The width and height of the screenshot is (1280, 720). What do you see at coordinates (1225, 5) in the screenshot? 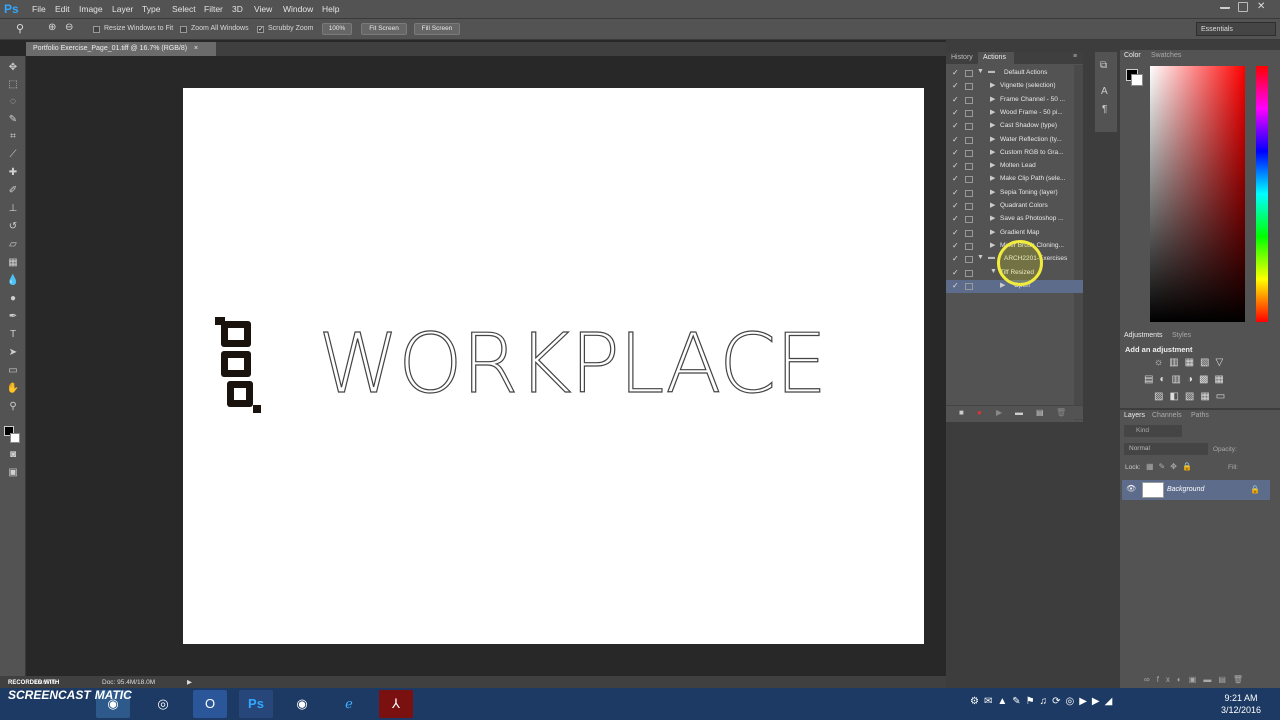
I see `minimize-icon` at bounding box center [1225, 5].